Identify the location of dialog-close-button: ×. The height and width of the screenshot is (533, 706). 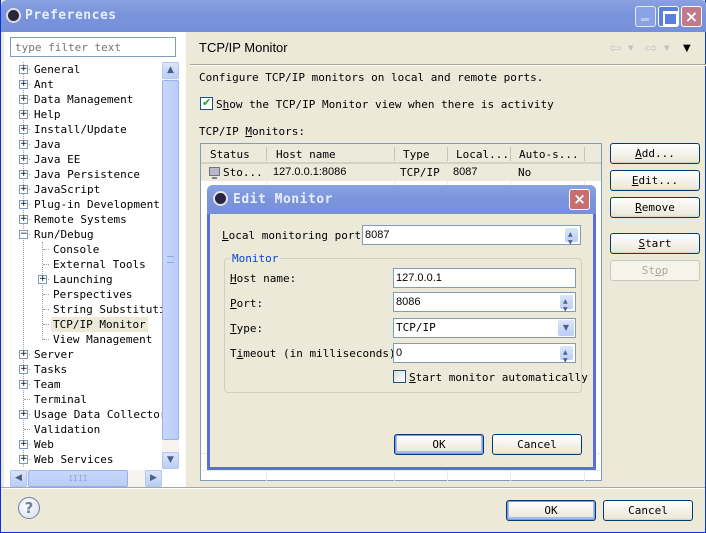
(579, 199).